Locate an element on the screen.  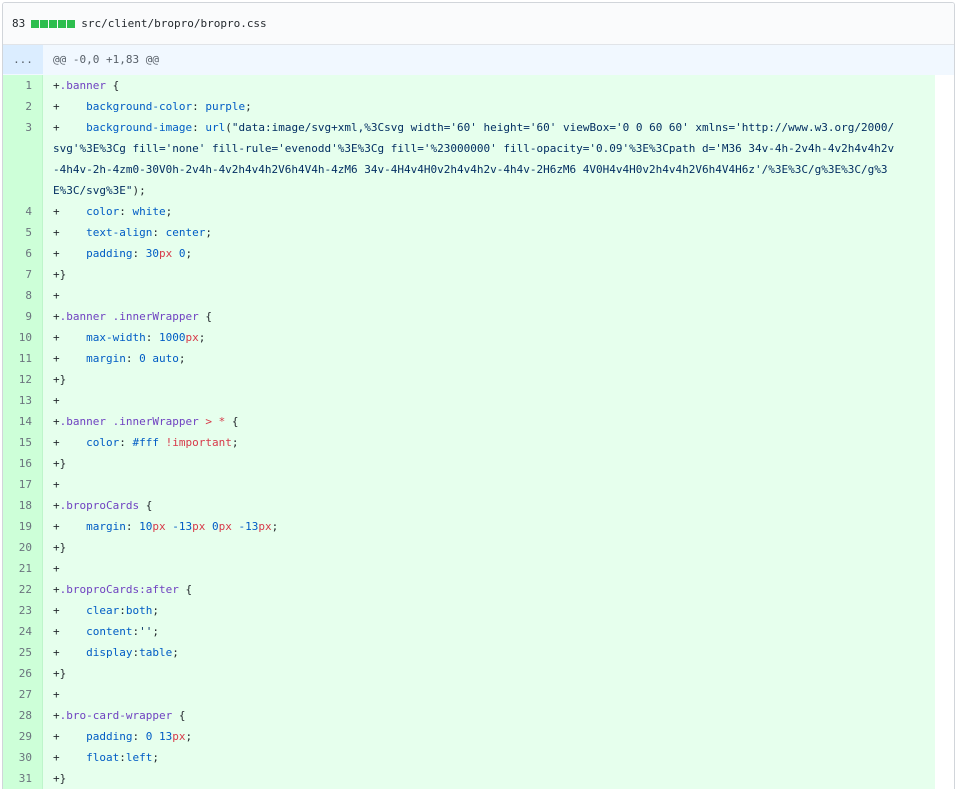
line-number: 7 is located at coordinates (23, 274).